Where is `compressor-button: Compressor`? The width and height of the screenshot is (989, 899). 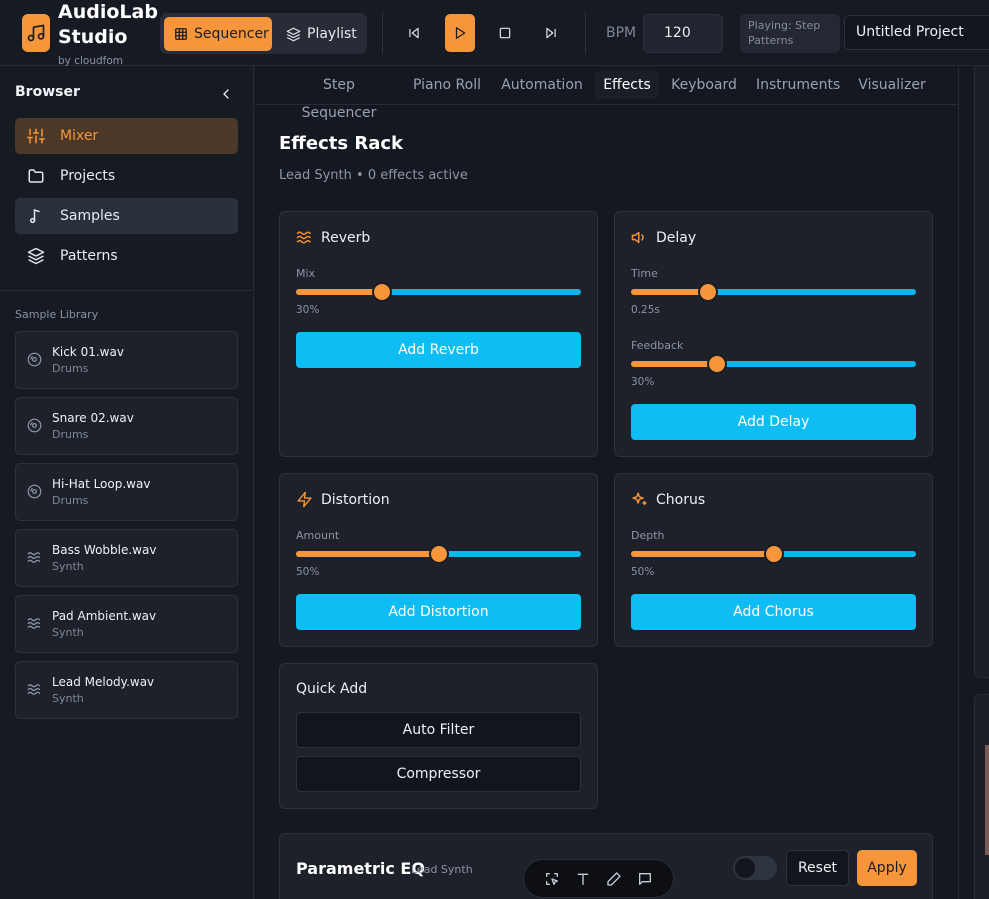 compressor-button: Compressor is located at coordinates (438, 774).